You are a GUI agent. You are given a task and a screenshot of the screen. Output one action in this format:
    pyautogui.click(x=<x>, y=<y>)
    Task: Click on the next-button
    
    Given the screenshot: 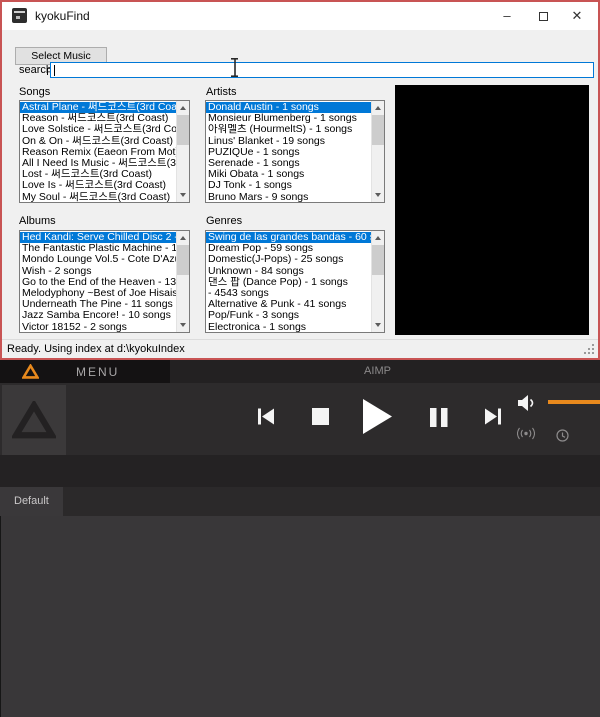 What is the action you would take?
    pyautogui.click(x=492, y=416)
    